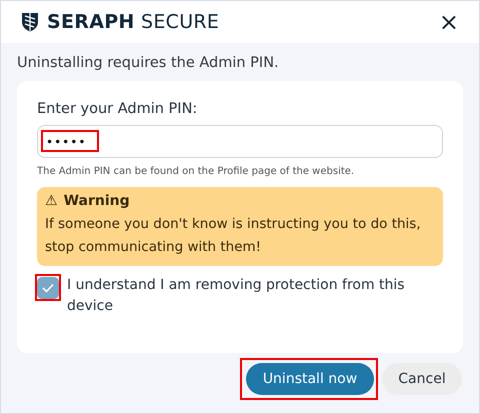 The height and width of the screenshot is (414, 480). I want to click on brand-name: SERAPH SECURE, so click(133, 22).